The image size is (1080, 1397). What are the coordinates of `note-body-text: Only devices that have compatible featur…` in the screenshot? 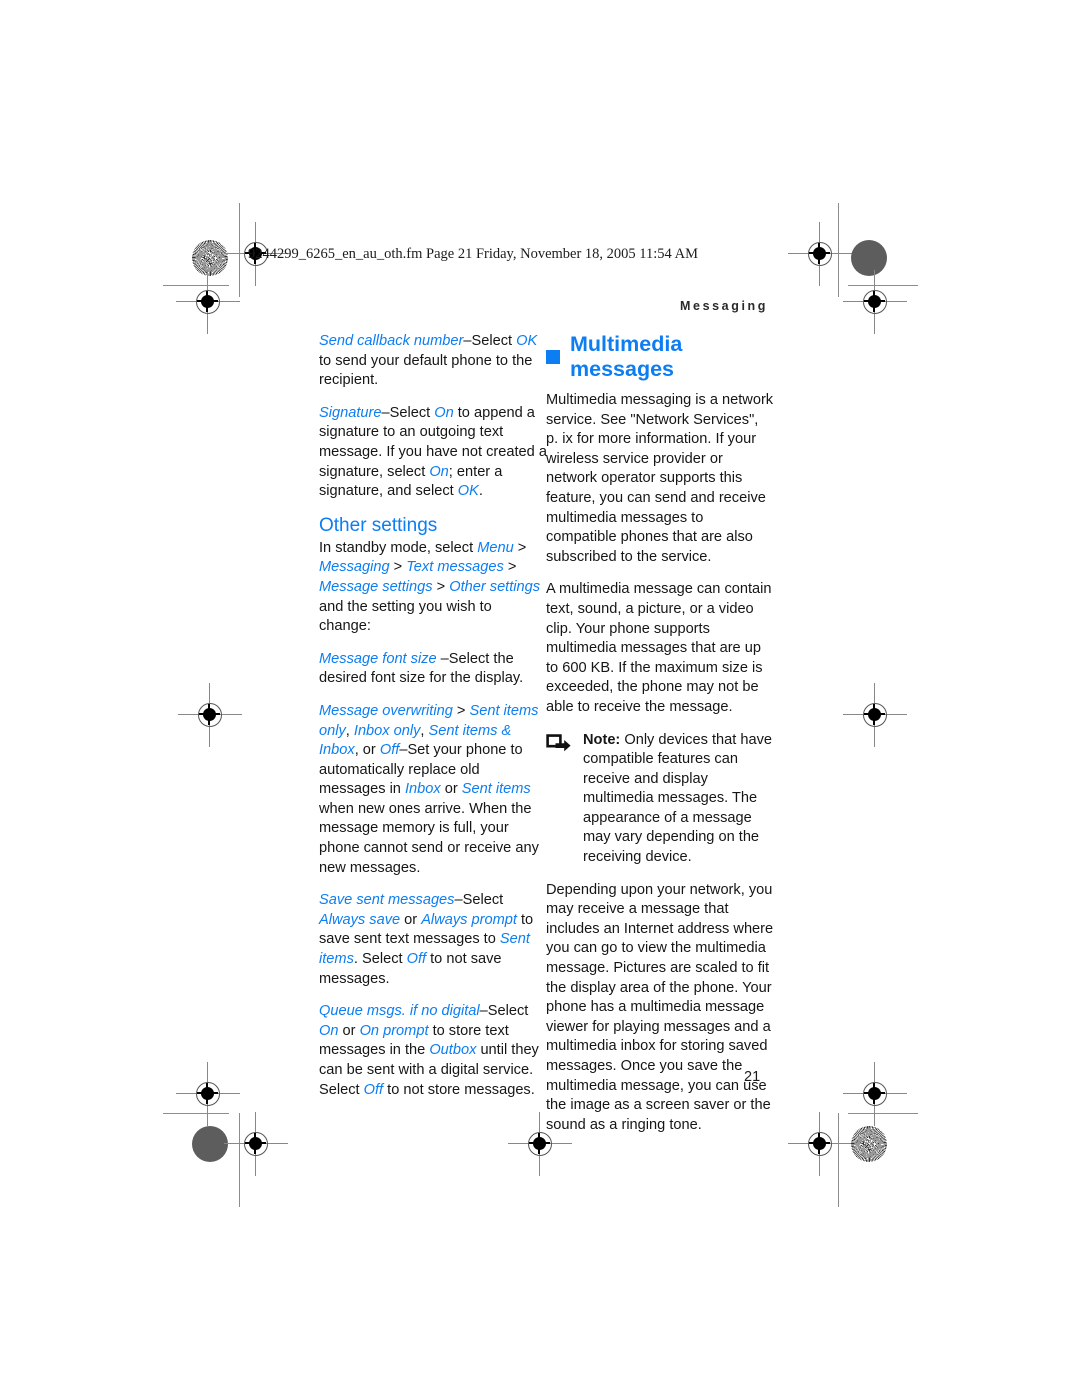 It's located at (677, 798).